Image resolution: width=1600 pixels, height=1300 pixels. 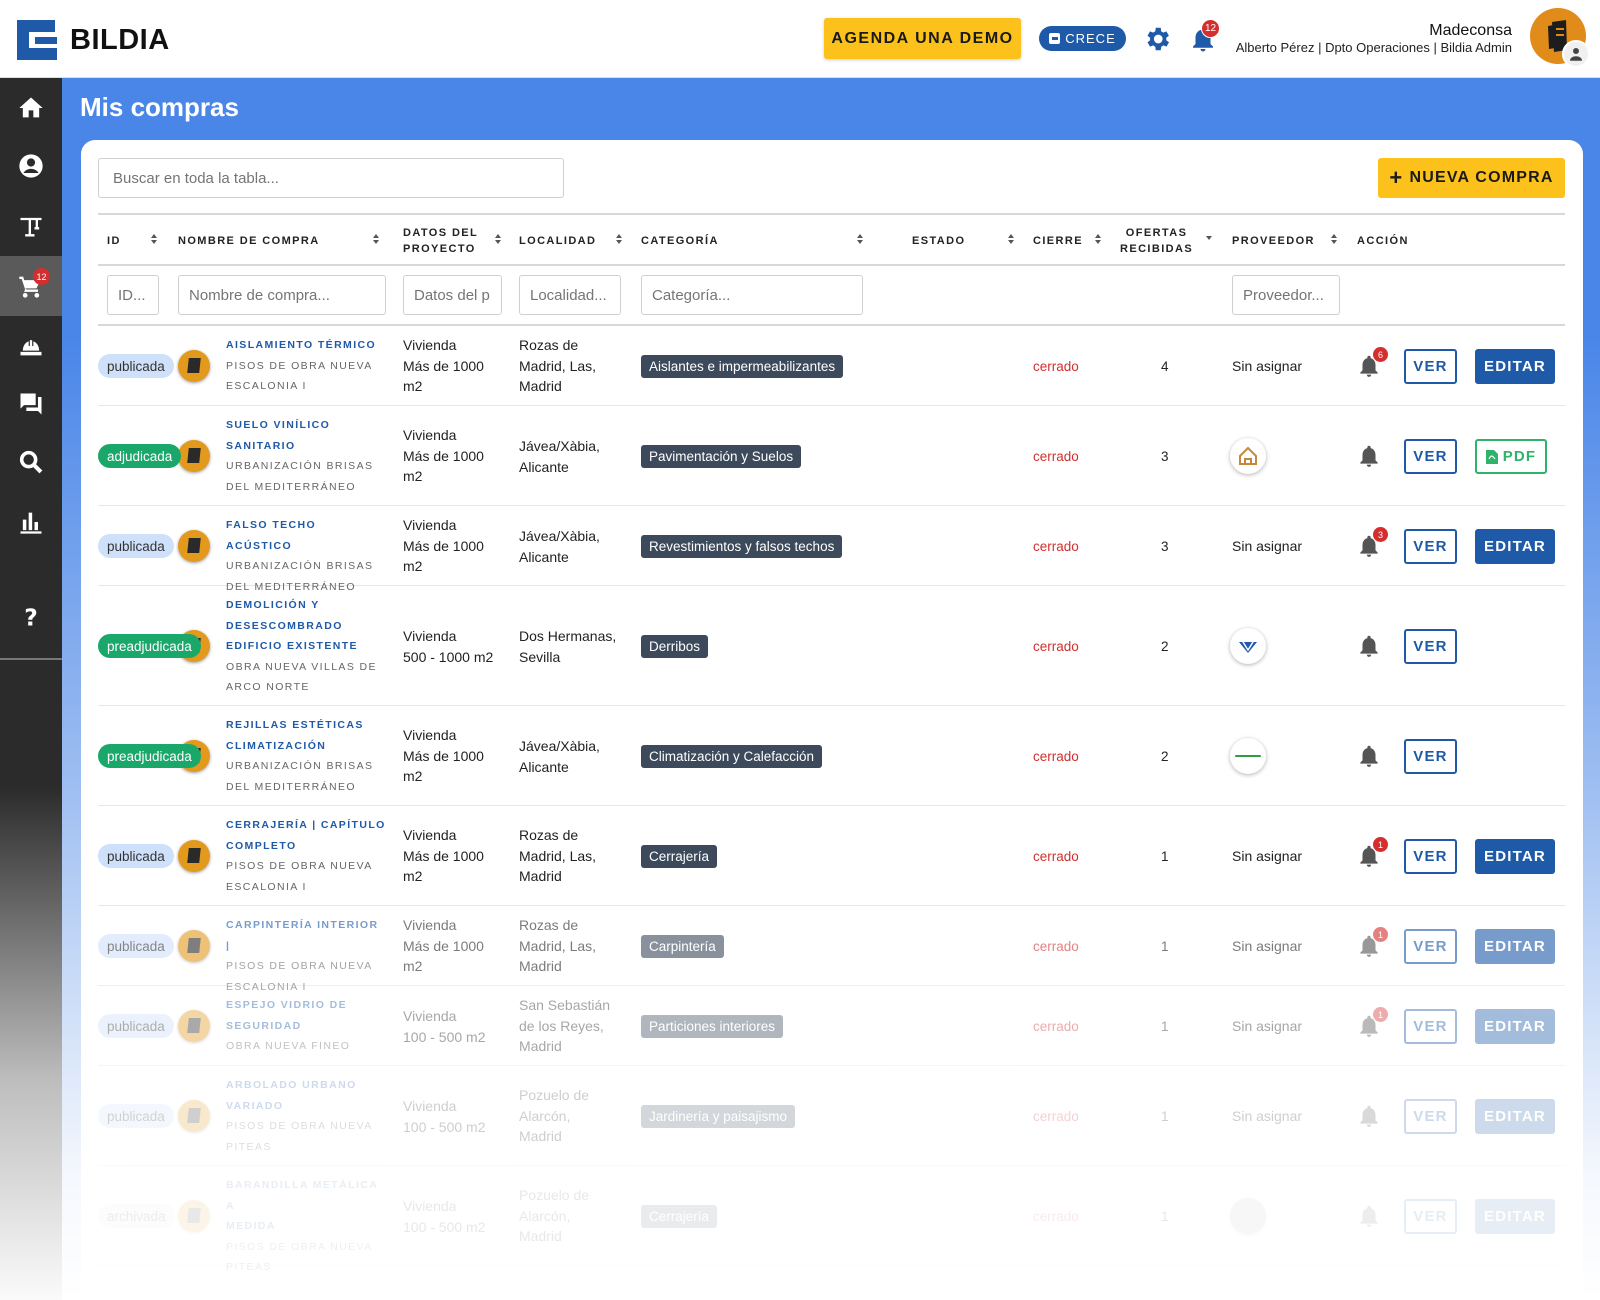 I want to click on schedule-demo-button: AGENDA UNA DEMO, so click(x=922, y=38).